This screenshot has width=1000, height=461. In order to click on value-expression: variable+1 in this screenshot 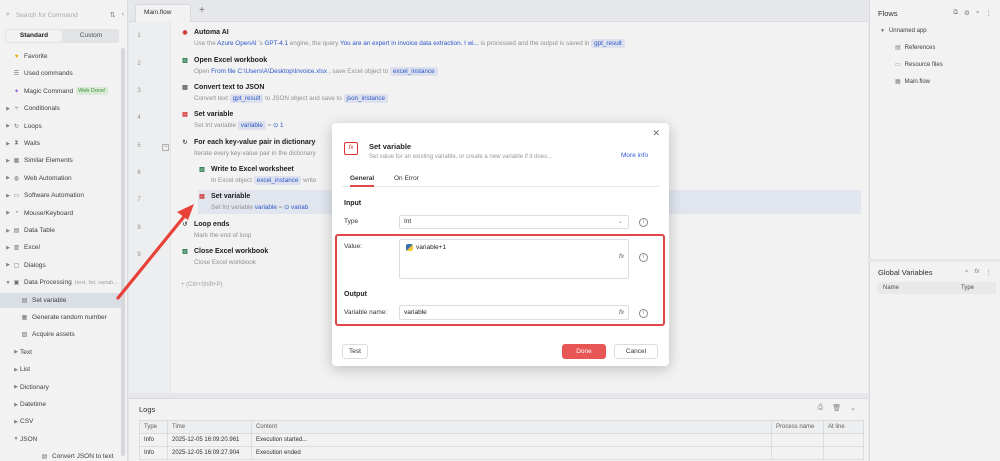, I will do `click(431, 247)`.